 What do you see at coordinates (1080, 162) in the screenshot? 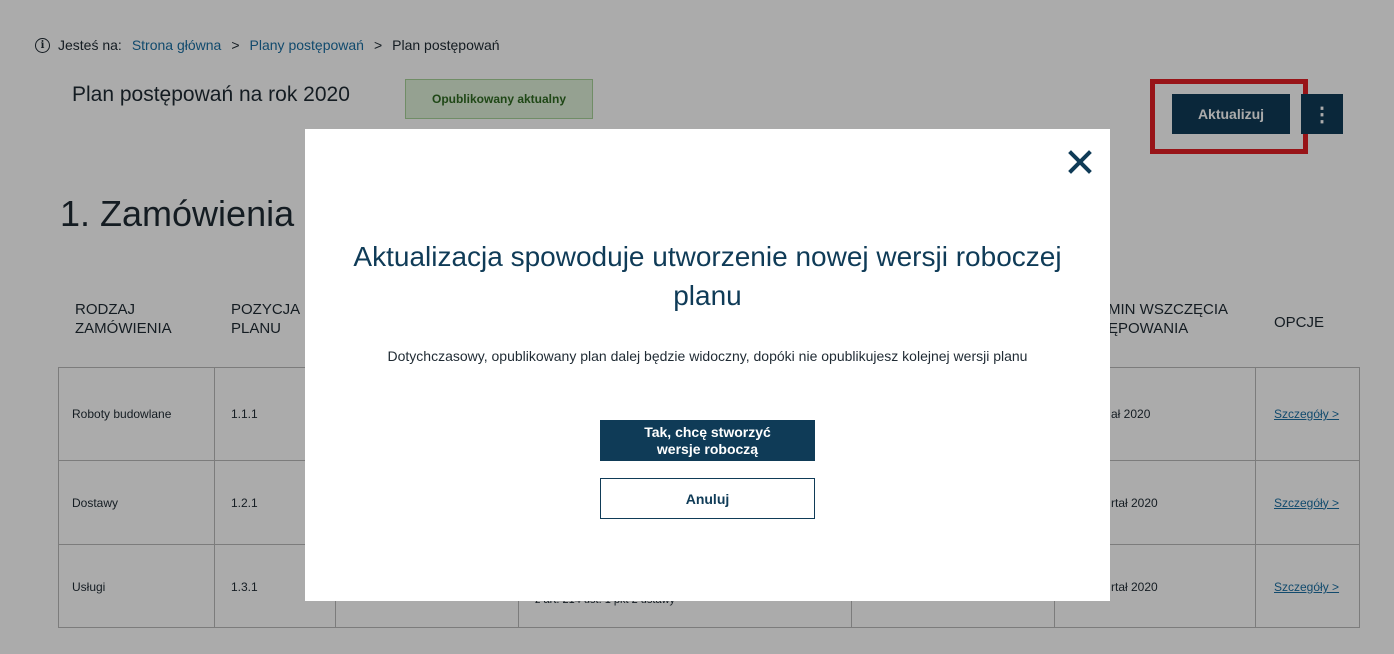
I see `close-icon` at bounding box center [1080, 162].